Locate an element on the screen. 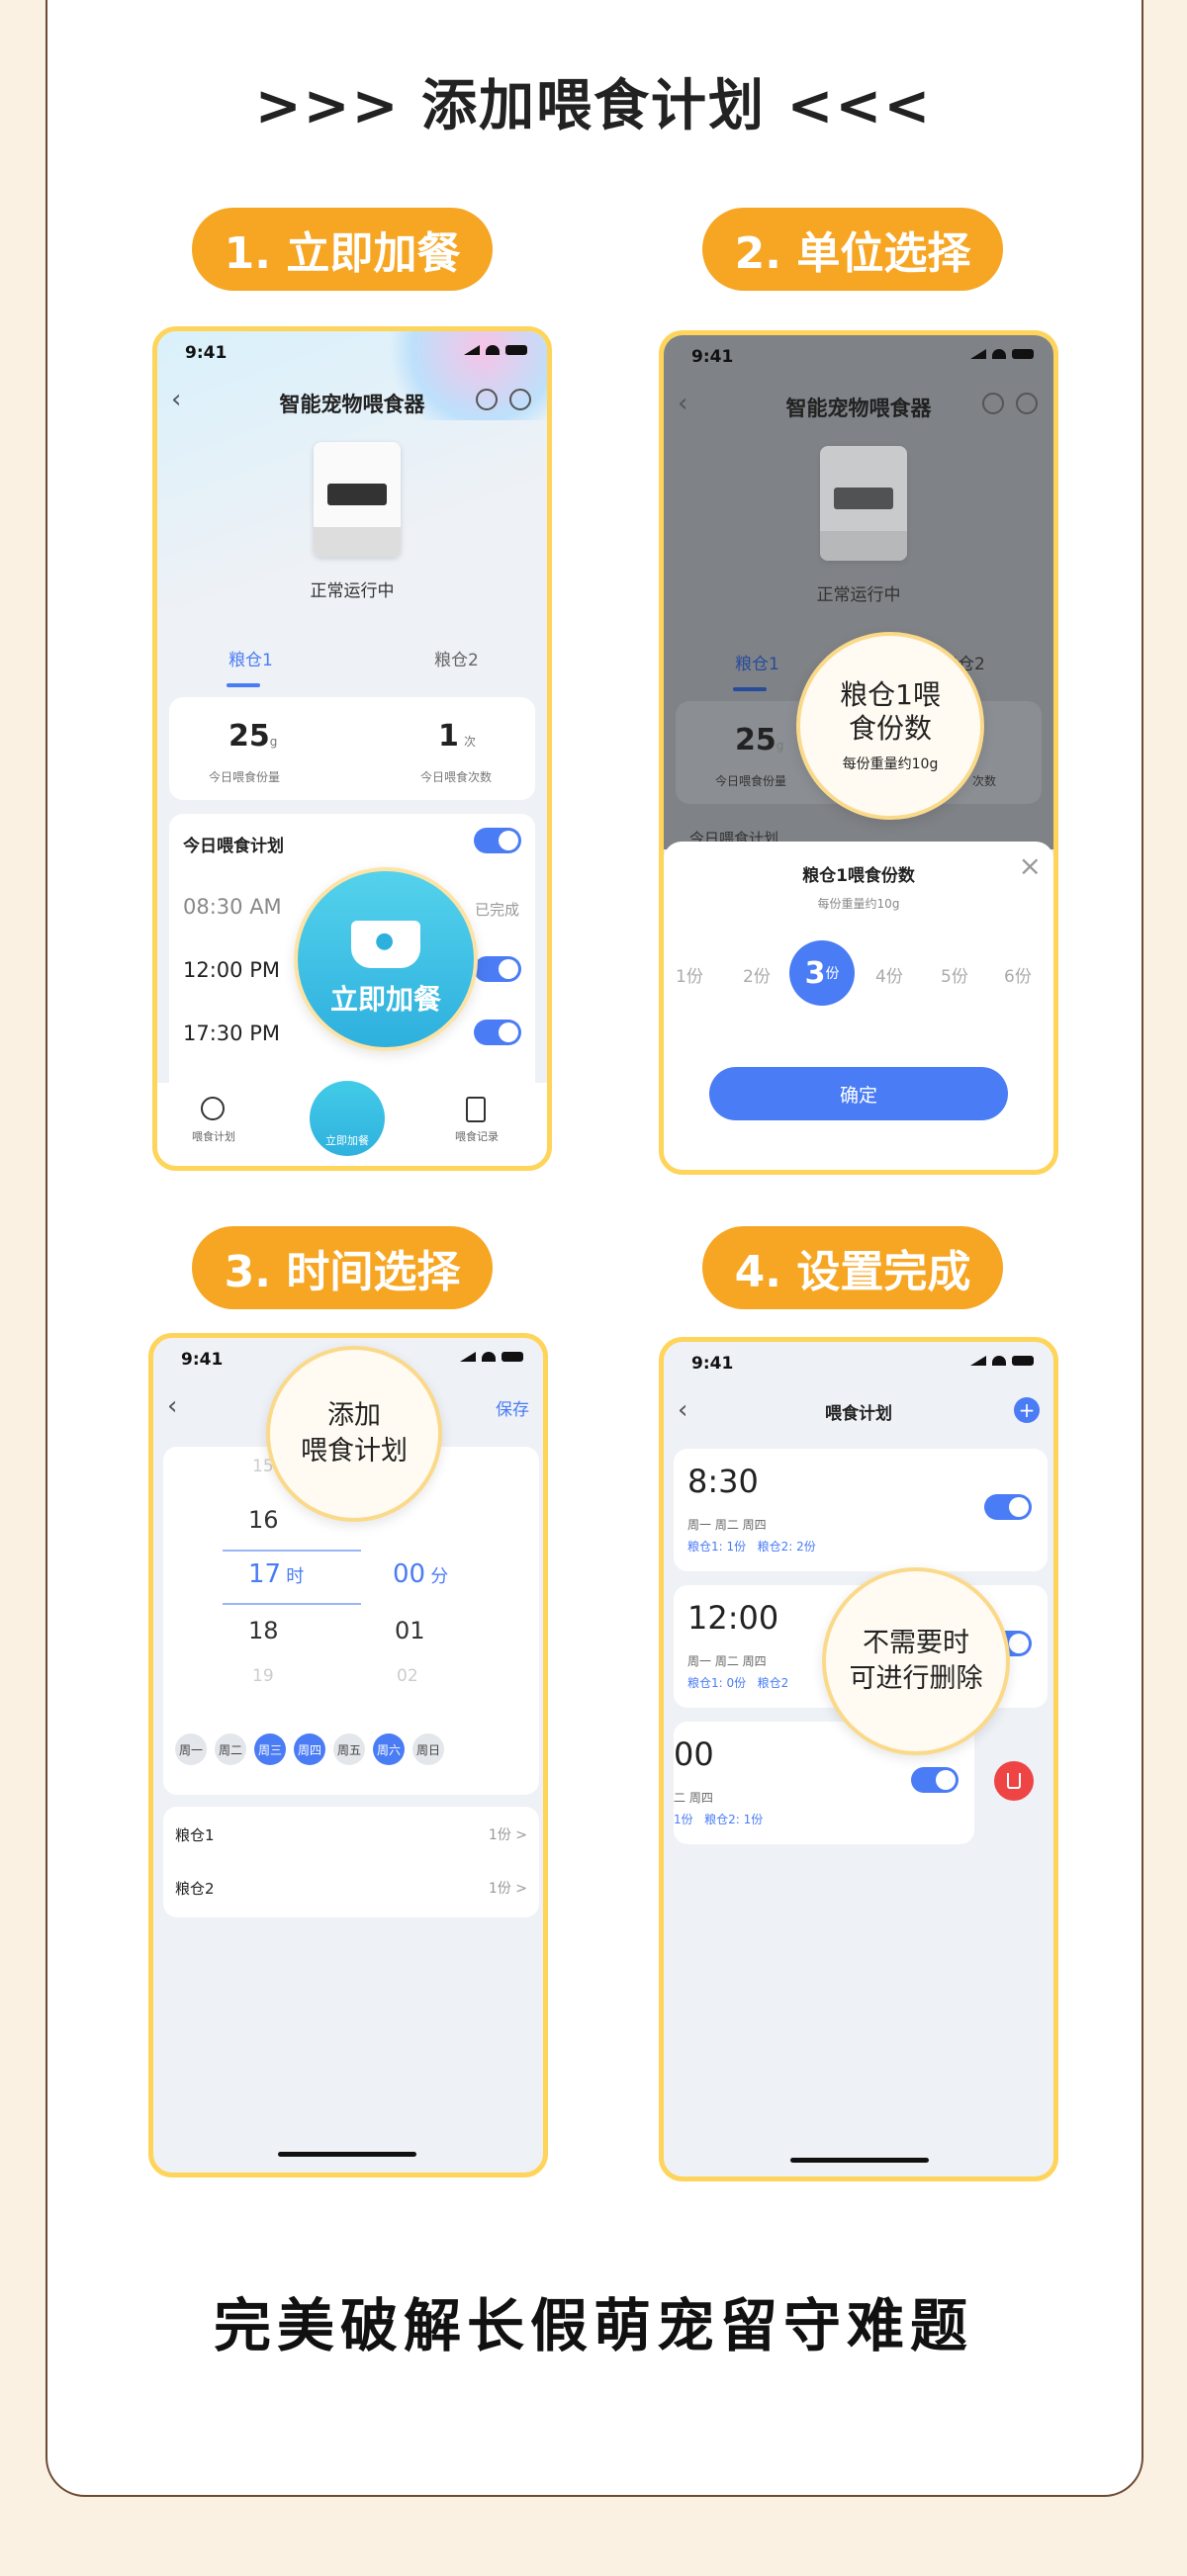 The image size is (1187, 2576). save-button: 保存 is located at coordinates (512, 1407).